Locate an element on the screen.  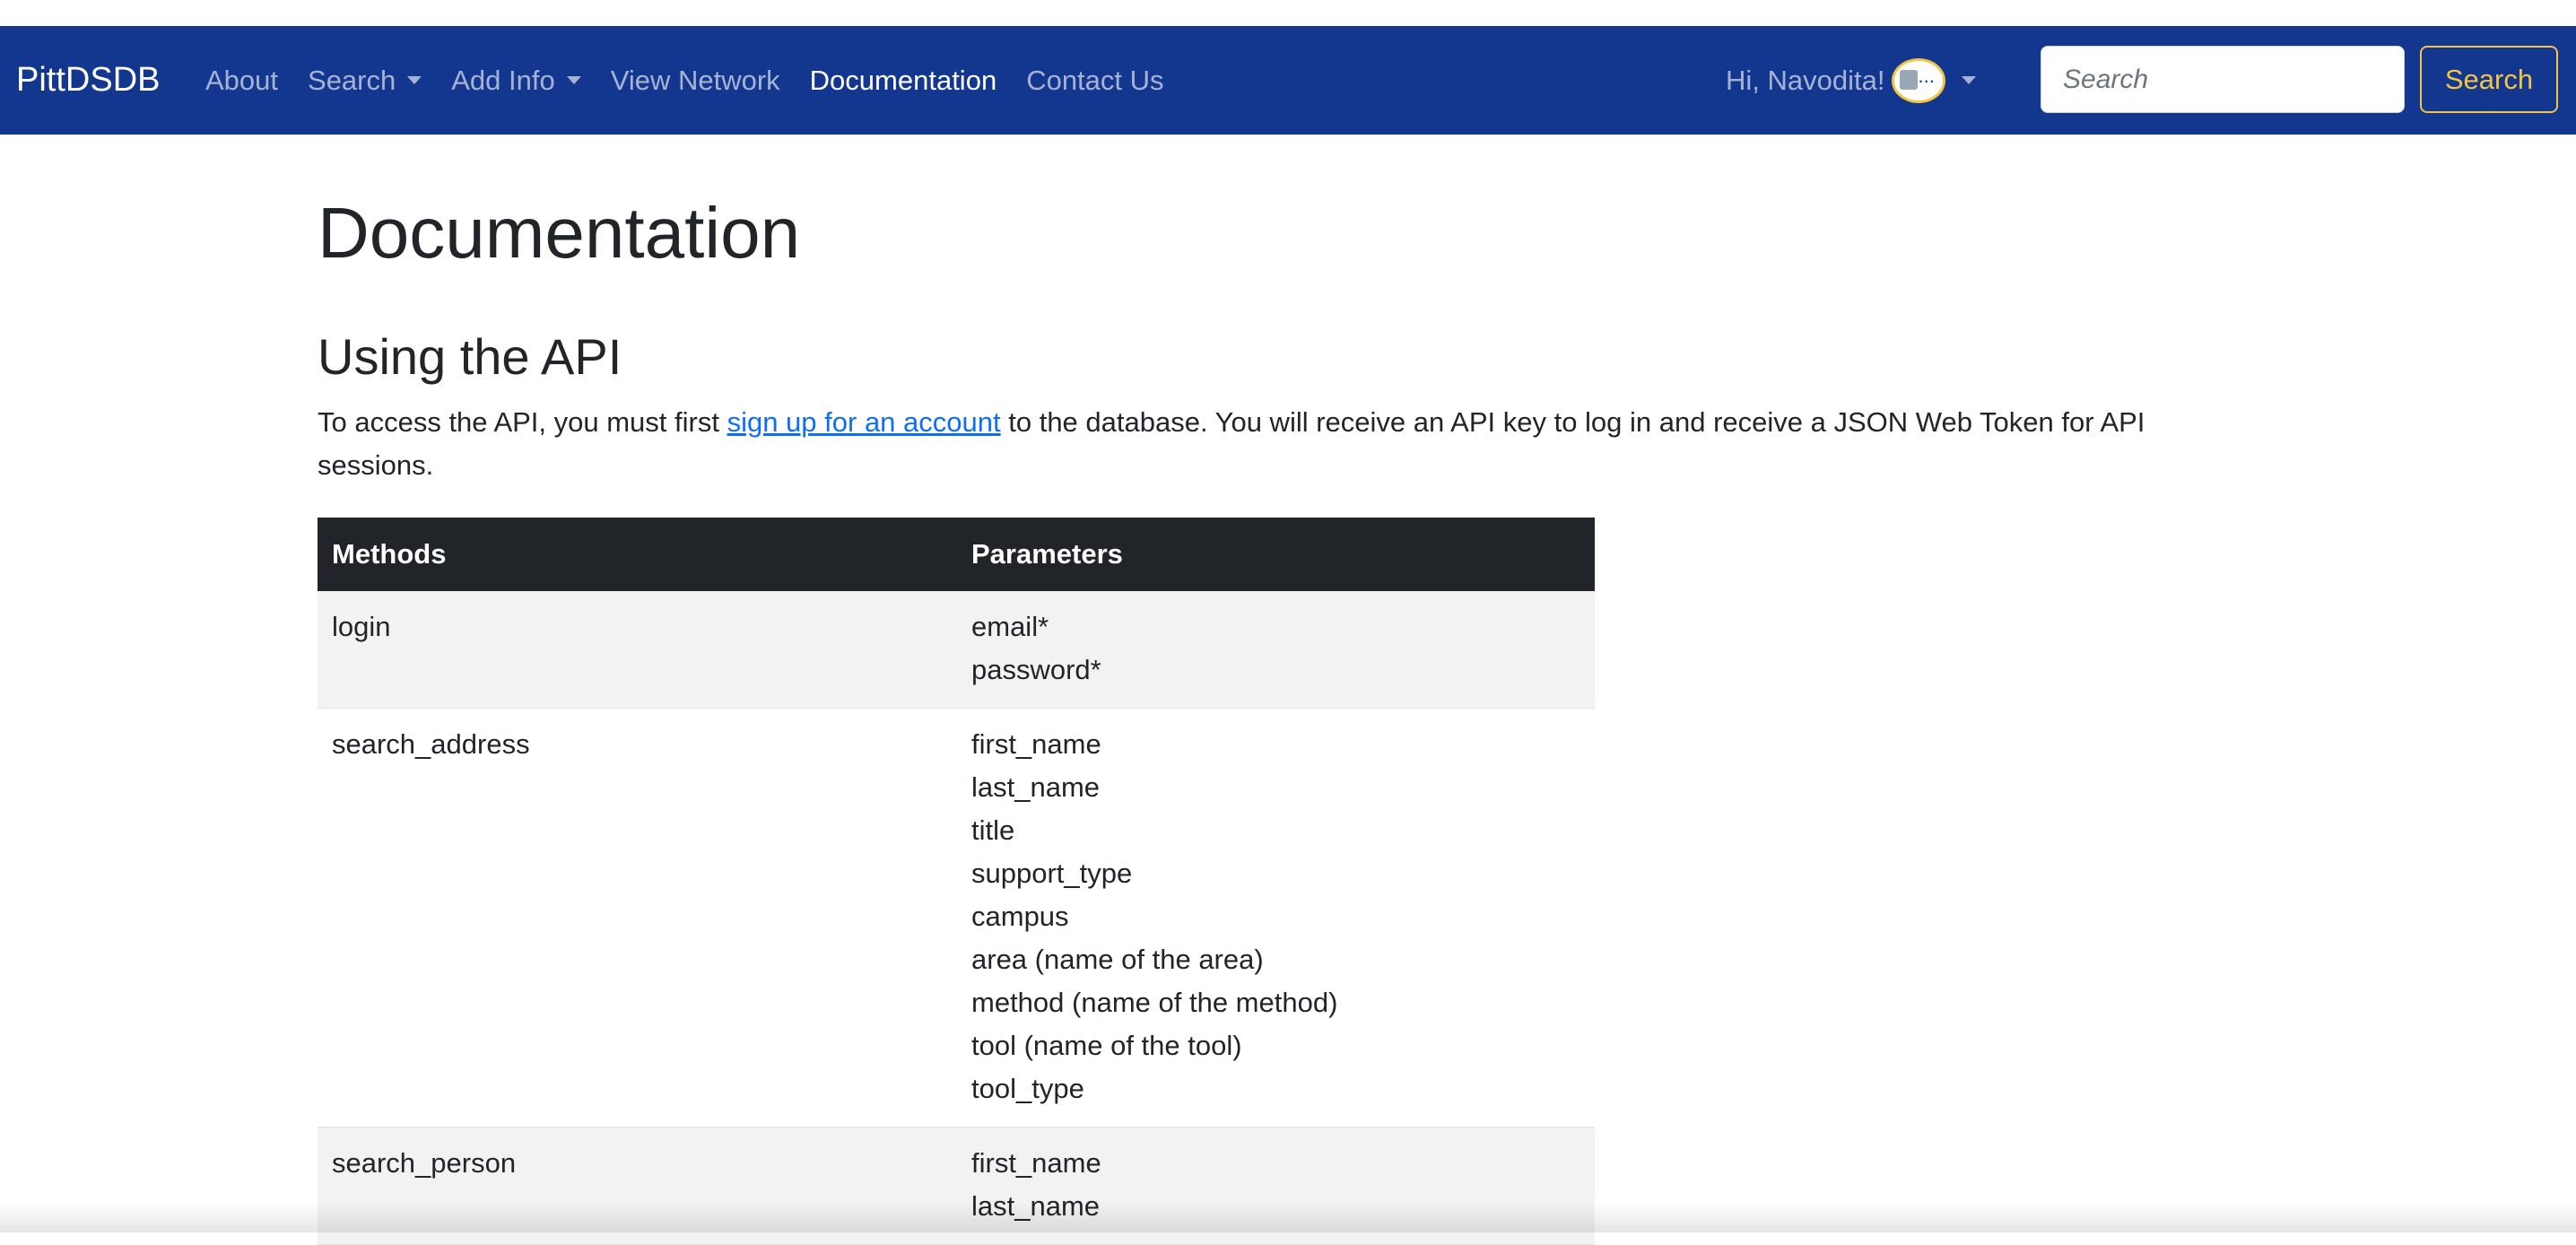
search-form: Search is located at coordinates (2299, 79).